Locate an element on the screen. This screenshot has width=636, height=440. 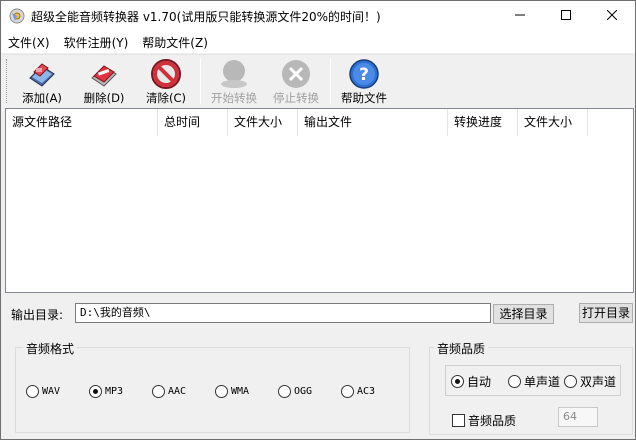
title-bar: 超级全能音频转换器 v1.70(试用版只能转换源文件20%的时间！) is located at coordinates (318, 16).